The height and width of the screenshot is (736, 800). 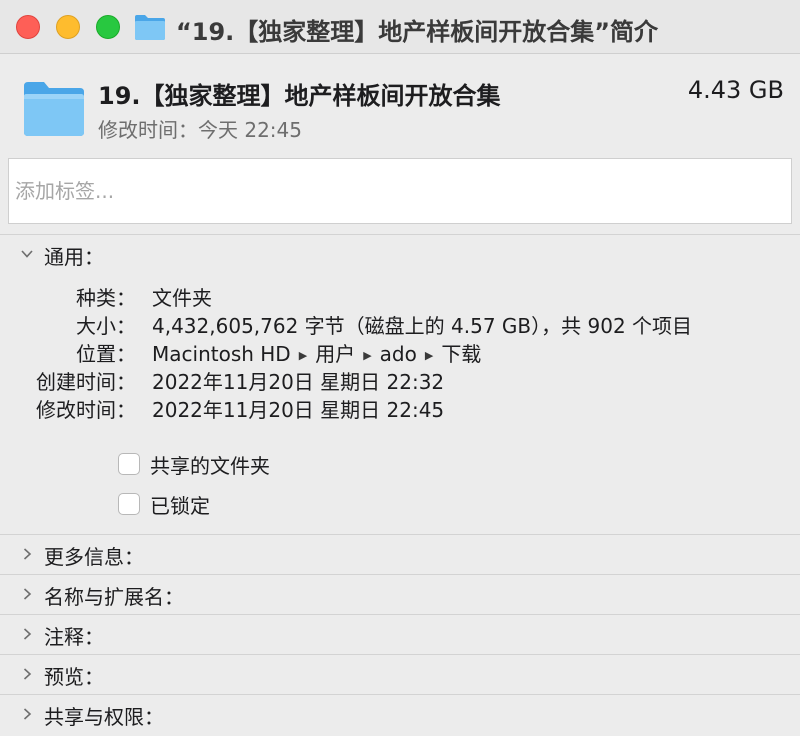 I want to click on section-preview-header: 预览：, so click(x=400, y=674).